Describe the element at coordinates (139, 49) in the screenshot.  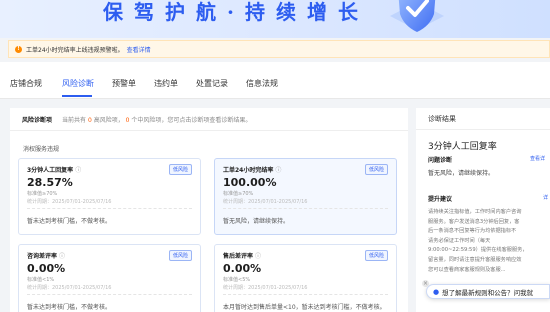
I see `notice-link: 查看详情` at that location.